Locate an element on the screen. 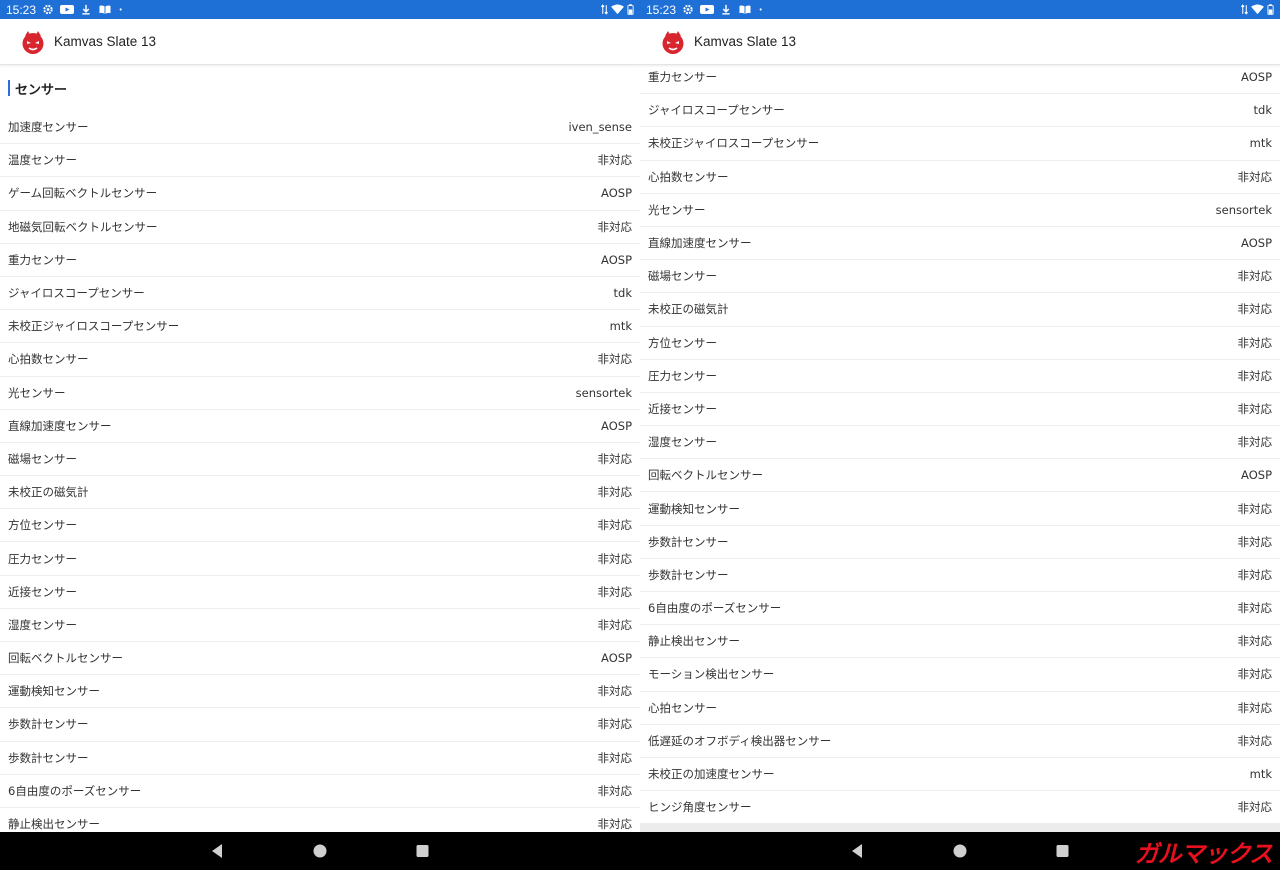  sensor-row: ヒンジ角度センサー 非対応 is located at coordinates (960, 808).